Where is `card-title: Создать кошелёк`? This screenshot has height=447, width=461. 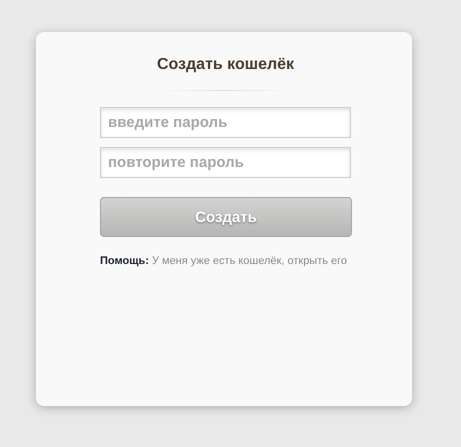
card-title: Создать кошелёк is located at coordinates (226, 65).